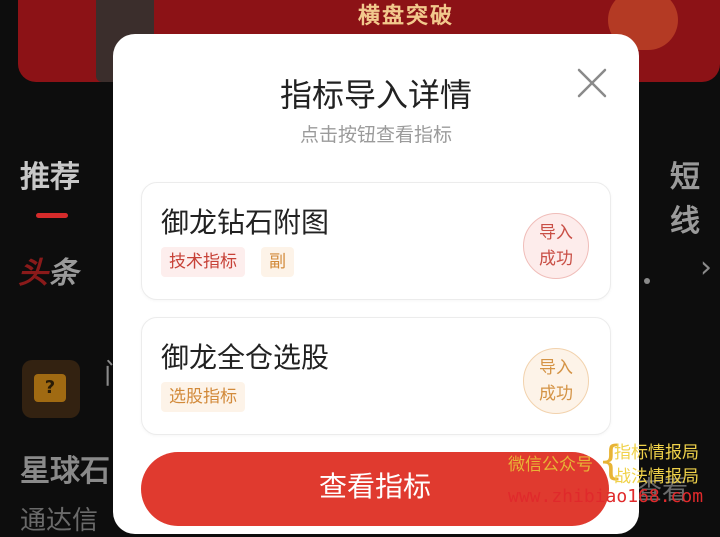  I want to click on headline-logo-left: 头, so click(33, 273).